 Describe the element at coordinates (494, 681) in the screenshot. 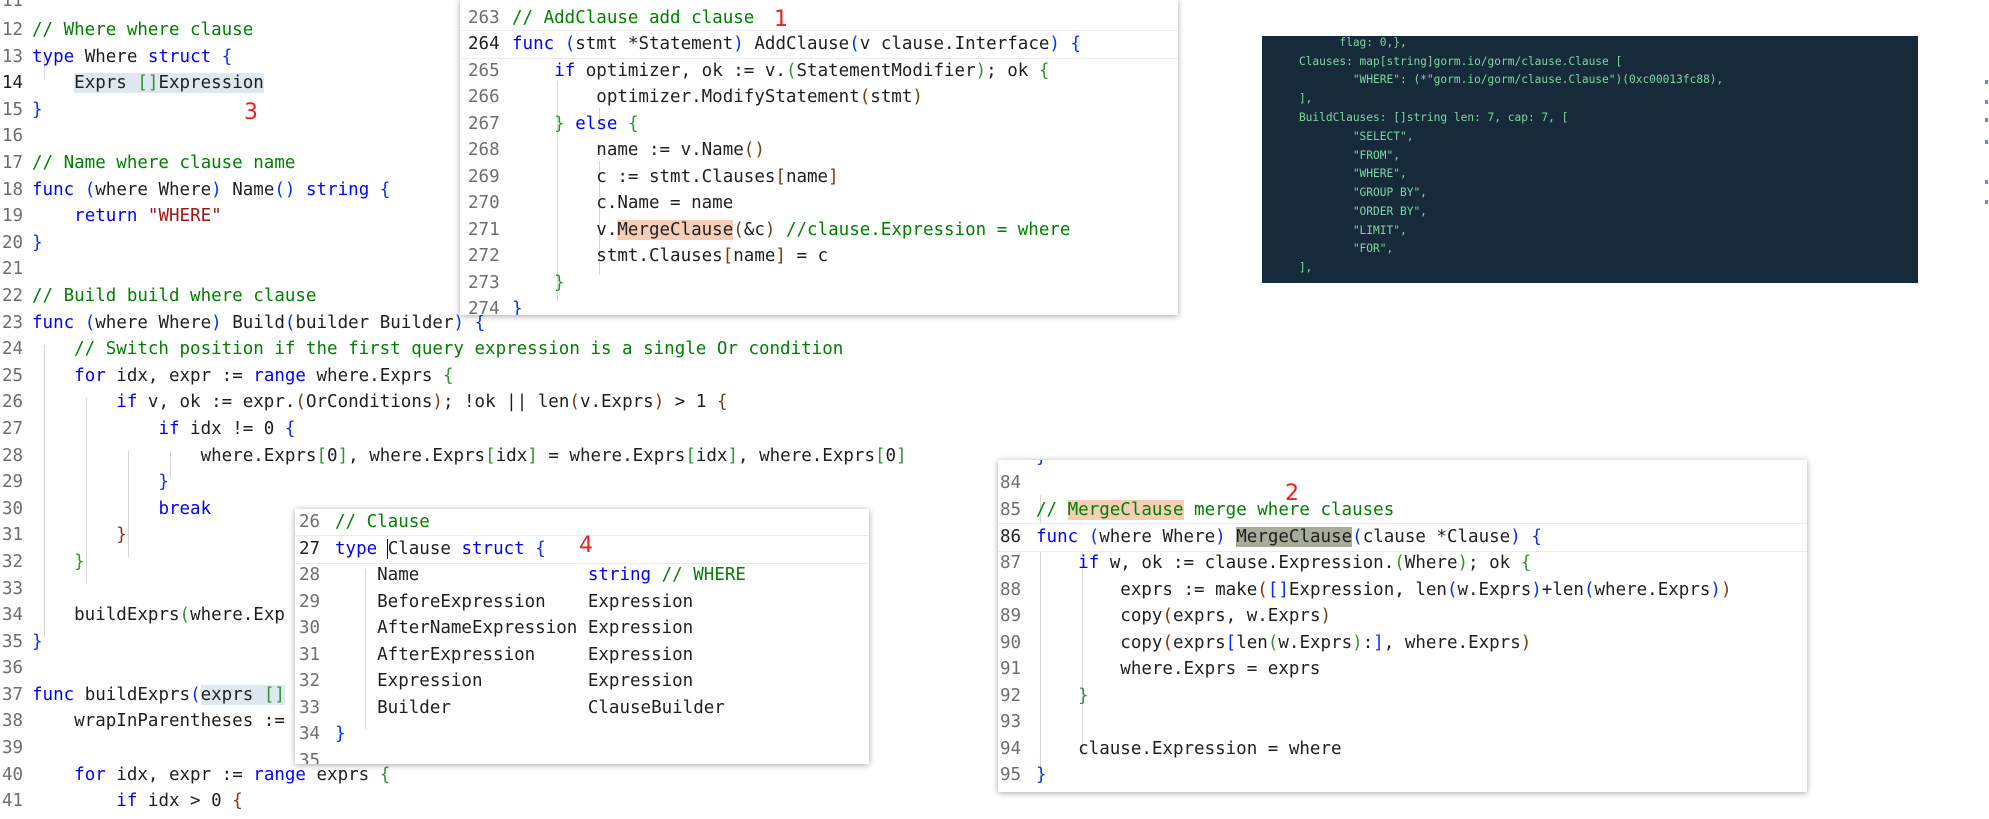

I see `code-line: 32 Expression Expression` at that location.